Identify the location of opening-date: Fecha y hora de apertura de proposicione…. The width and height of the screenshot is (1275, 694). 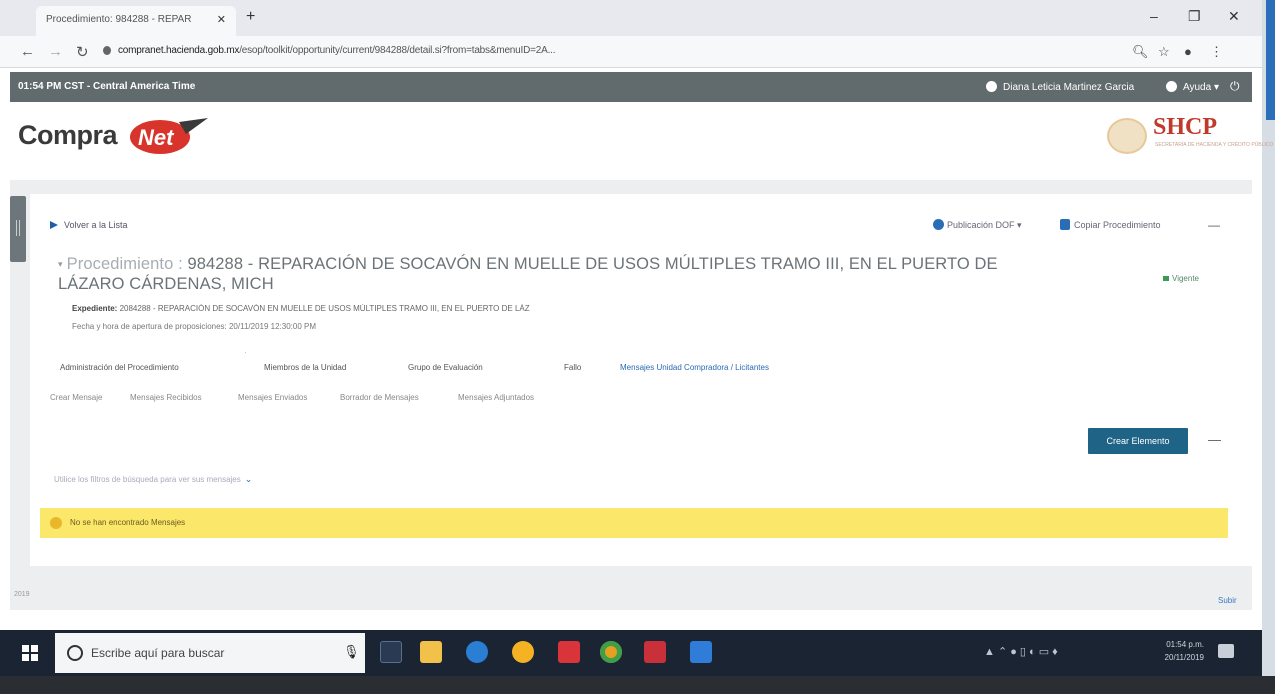
(194, 326).